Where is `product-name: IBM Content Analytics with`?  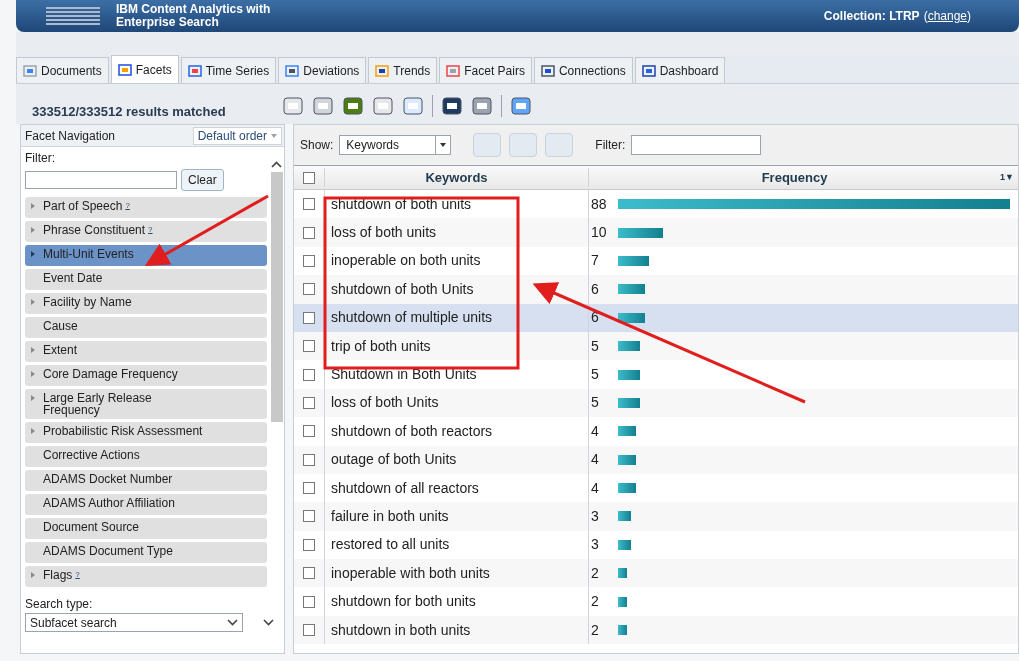 product-name: IBM Content Analytics with is located at coordinates (193, 9).